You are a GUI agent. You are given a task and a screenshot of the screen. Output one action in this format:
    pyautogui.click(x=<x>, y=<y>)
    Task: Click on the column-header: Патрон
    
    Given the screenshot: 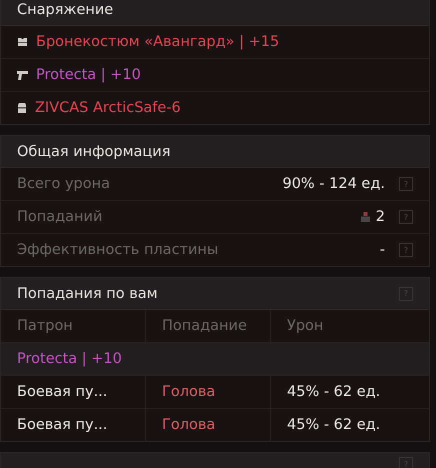 What is the action you would take?
    pyautogui.click(x=45, y=326)
    